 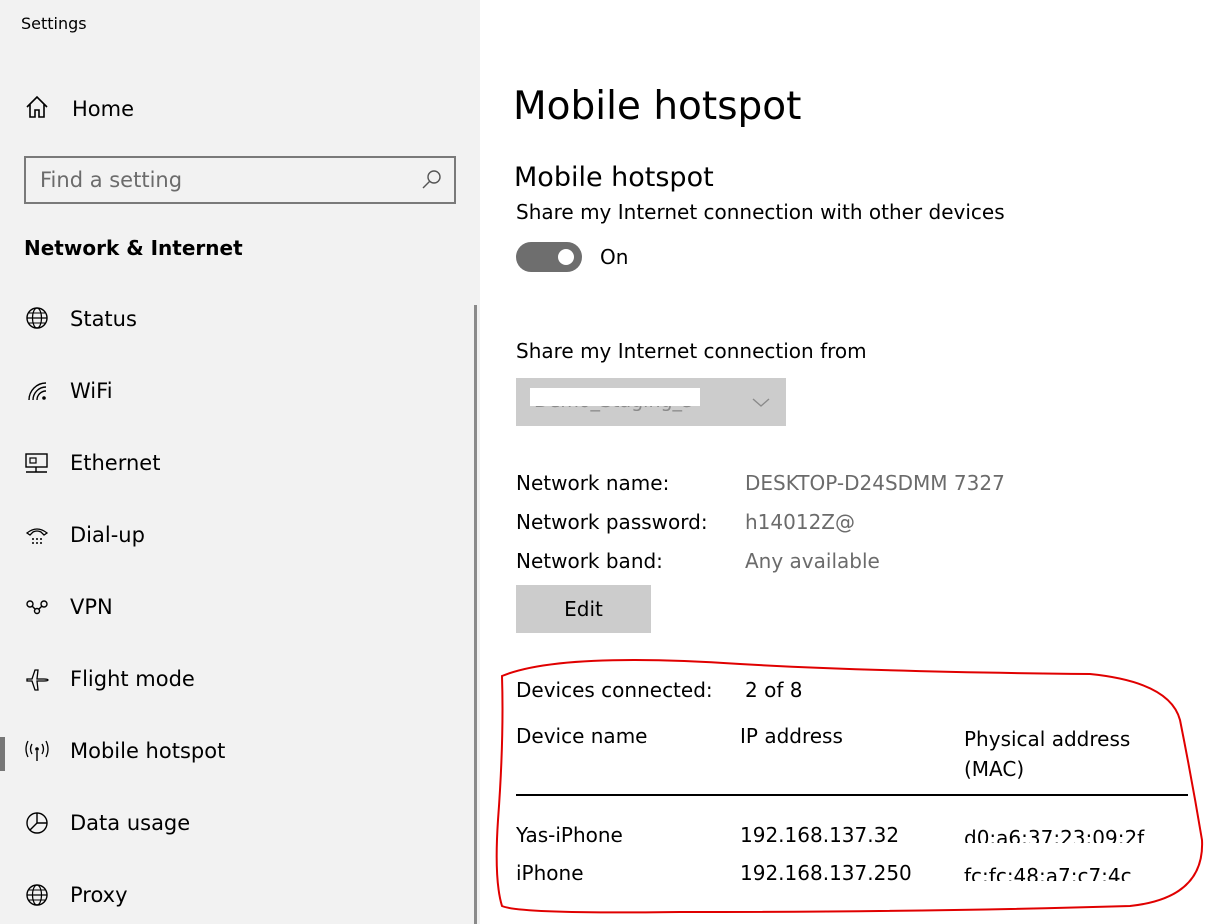 What do you see at coordinates (549, 257) in the screenshot?
I see `hotspot-toggle` at bounding box center [549, 257].